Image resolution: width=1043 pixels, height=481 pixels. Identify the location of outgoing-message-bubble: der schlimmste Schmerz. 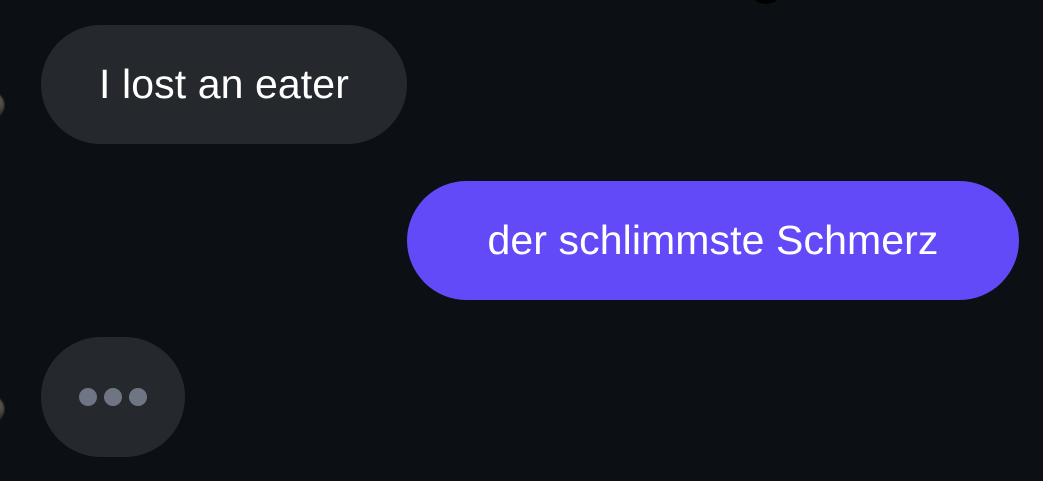
(713, 240).